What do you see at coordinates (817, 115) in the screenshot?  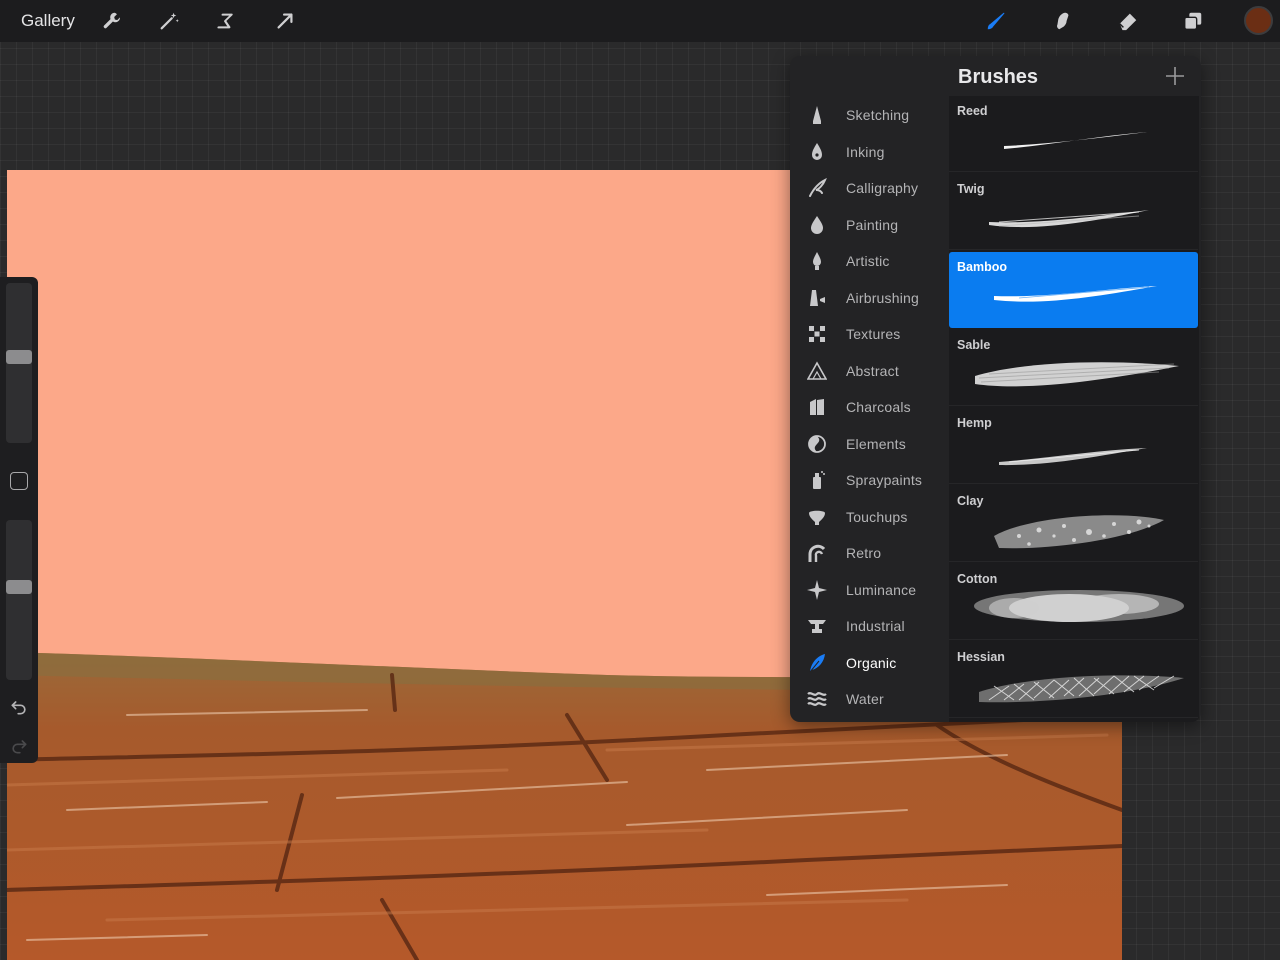 I see `sketching-icon` at bounding box center [817, 115].